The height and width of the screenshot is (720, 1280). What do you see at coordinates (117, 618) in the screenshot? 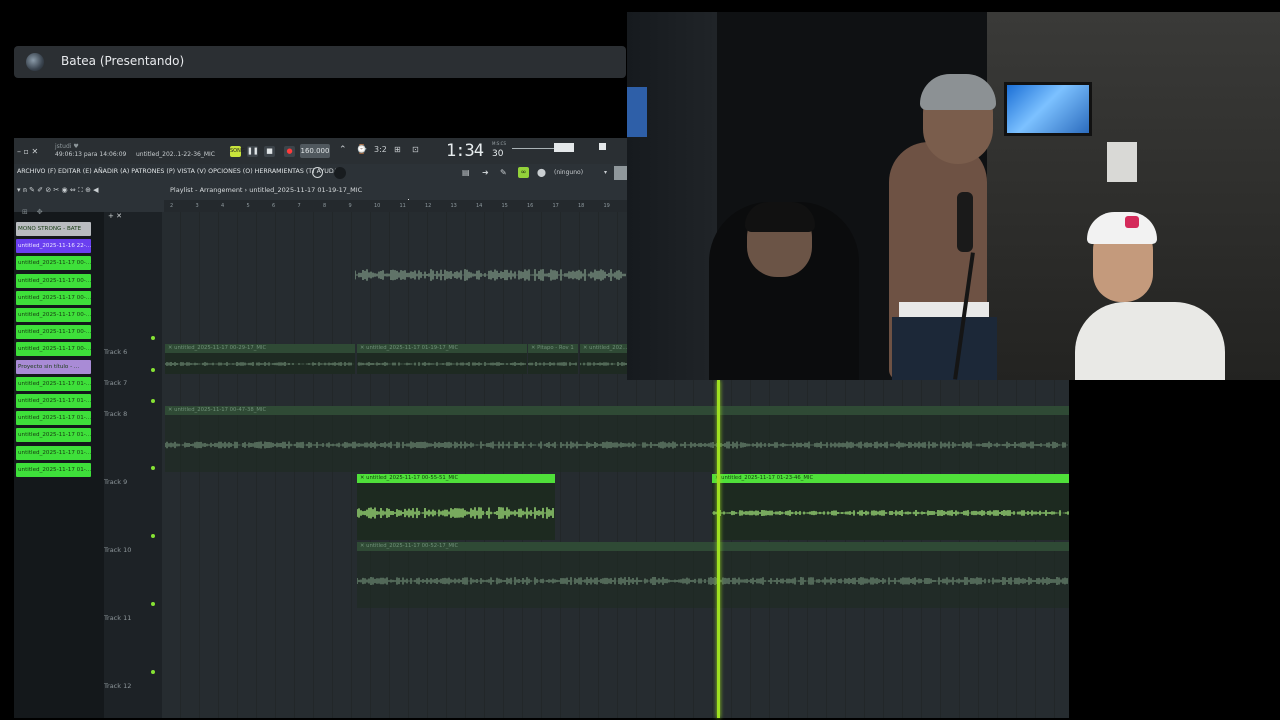
I see `track-label: Track 11` at bounding box center [117, 618].